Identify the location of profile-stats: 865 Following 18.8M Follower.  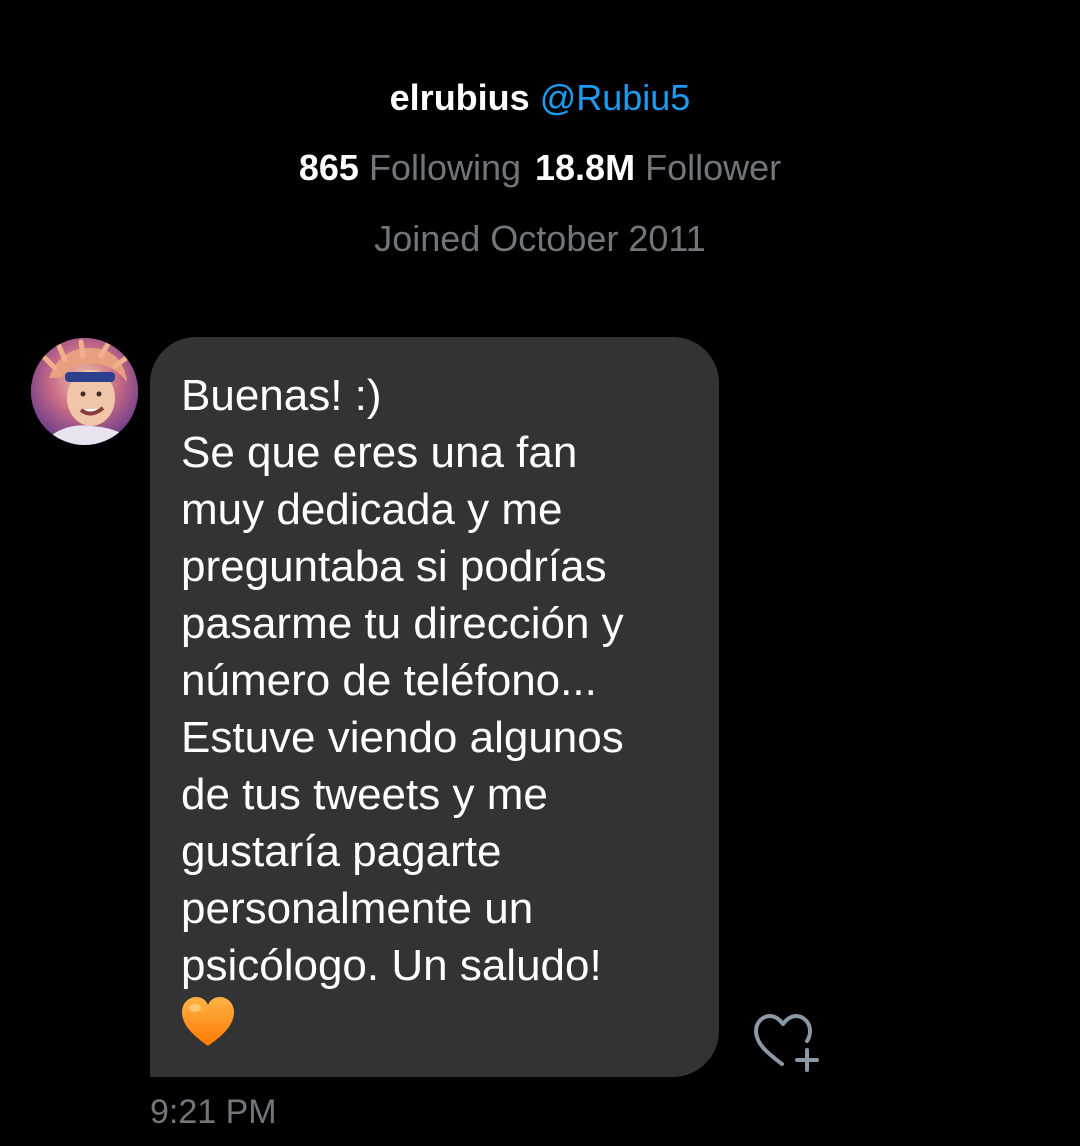
(540, 168).